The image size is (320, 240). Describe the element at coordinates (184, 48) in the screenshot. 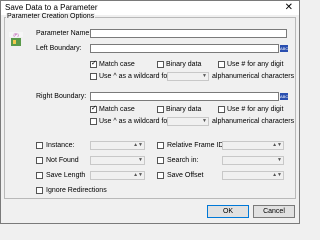

I see `left-boundary-input` at that location.